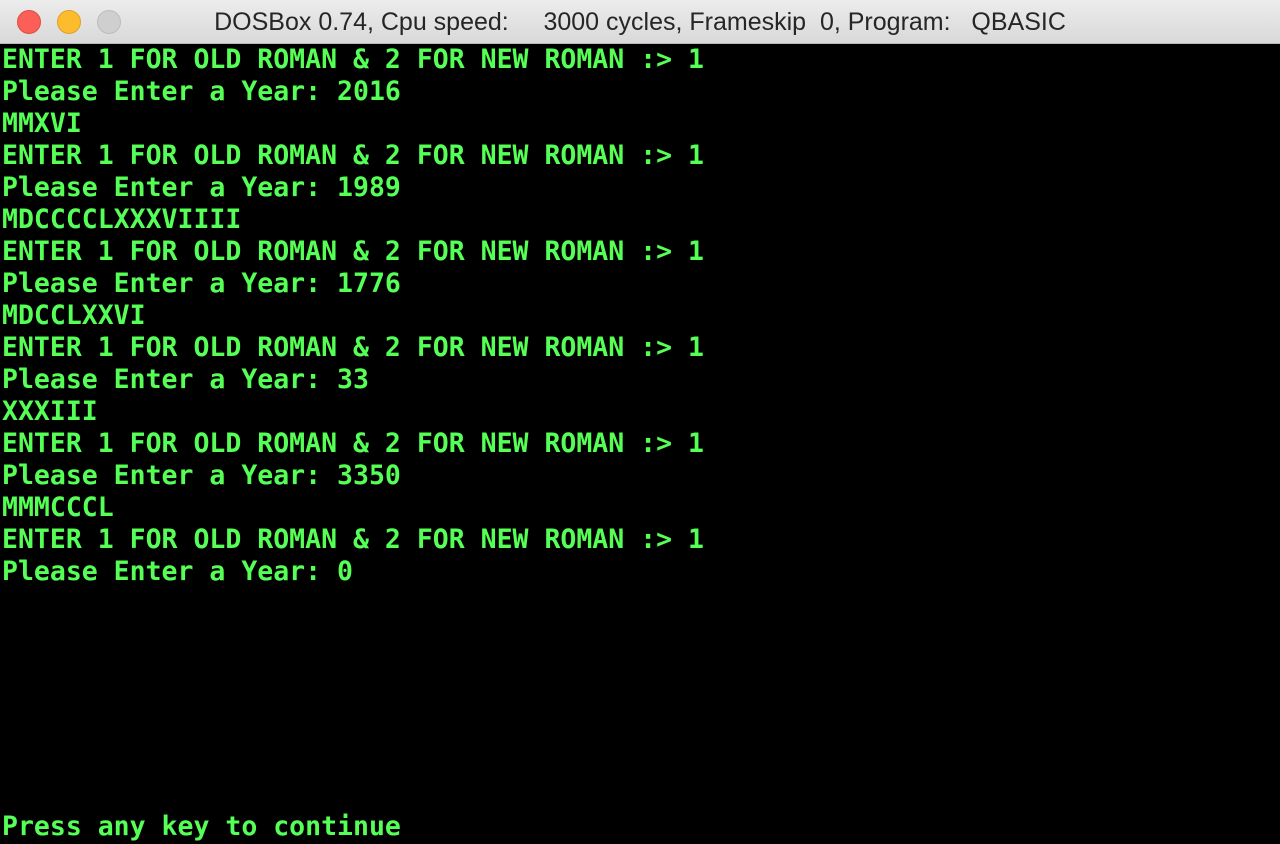  Describe the element at coordinates (74, 315) in the screenshot. I see `console-line: MDCCLXXVI` at that location.